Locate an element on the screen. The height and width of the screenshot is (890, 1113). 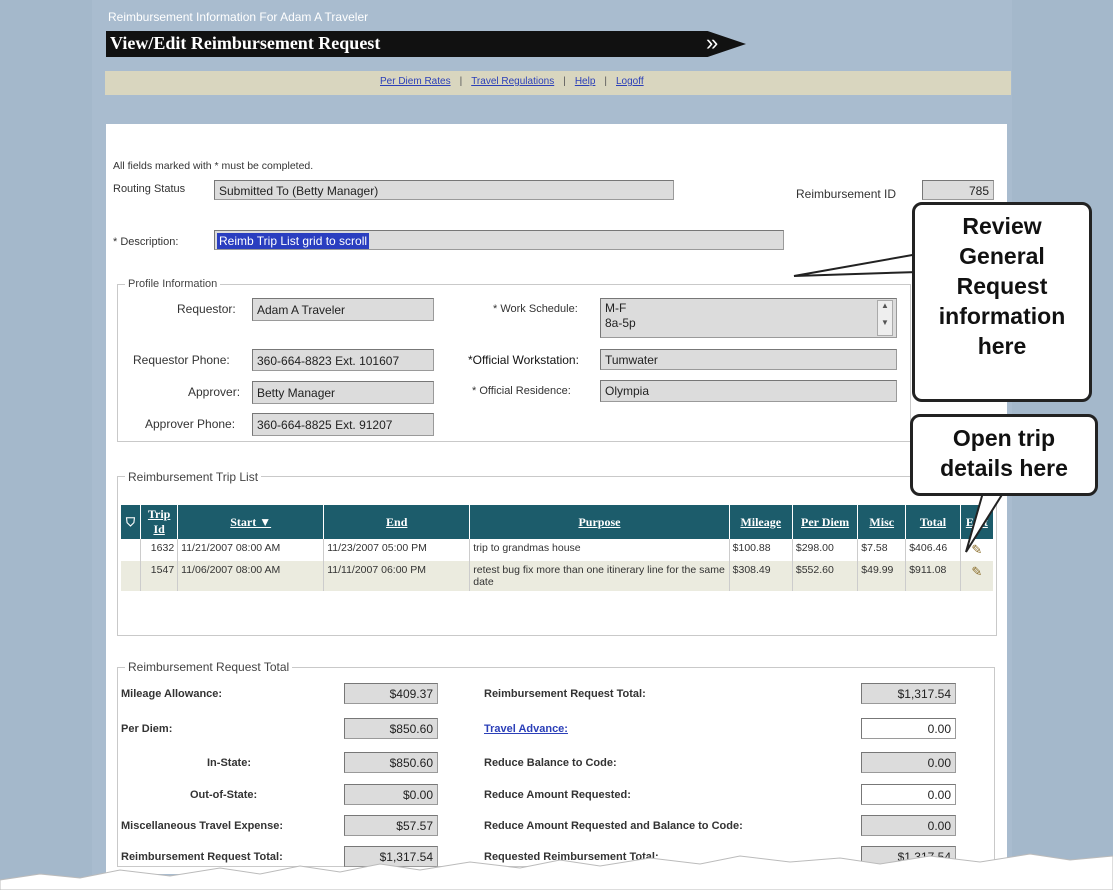
review-callout-line2: General is located at coordinates (1002, 256).